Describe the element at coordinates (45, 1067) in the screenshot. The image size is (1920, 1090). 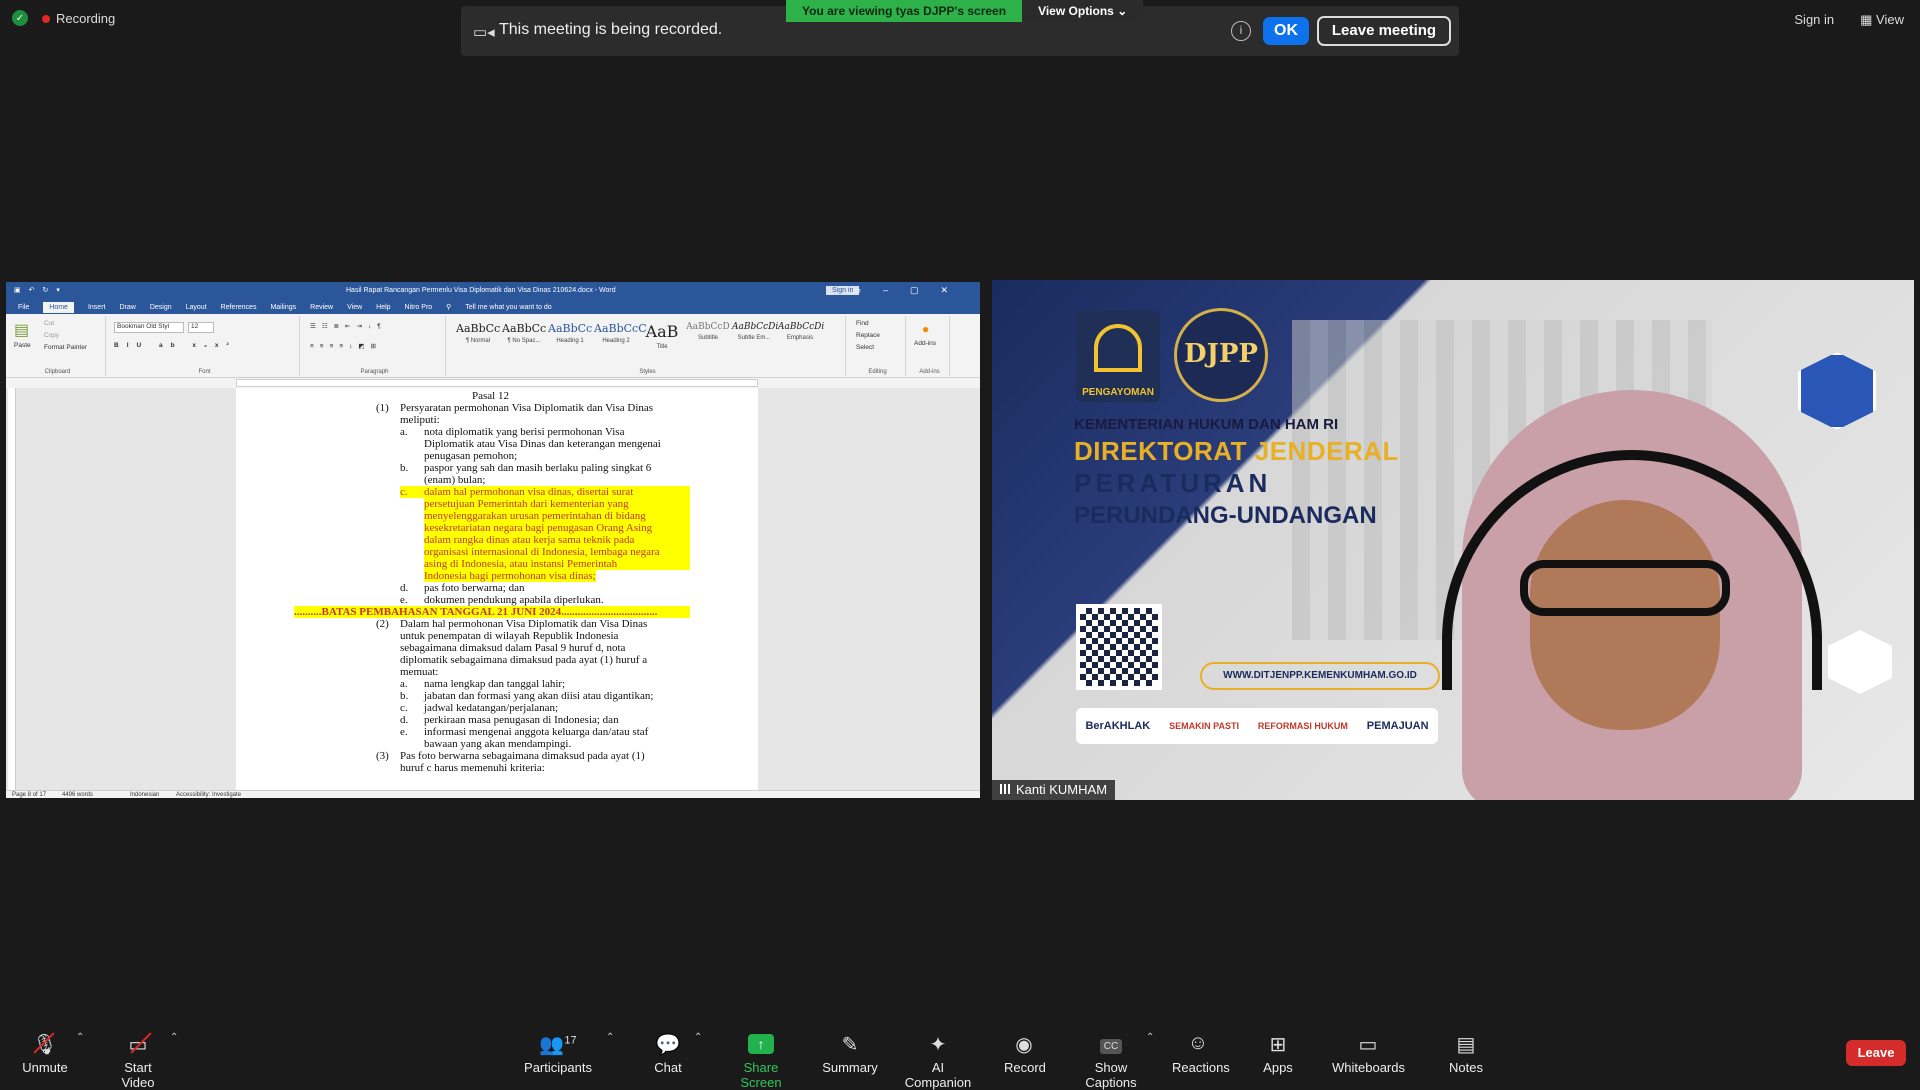
I see `unmute-label: Unmute` at that location.